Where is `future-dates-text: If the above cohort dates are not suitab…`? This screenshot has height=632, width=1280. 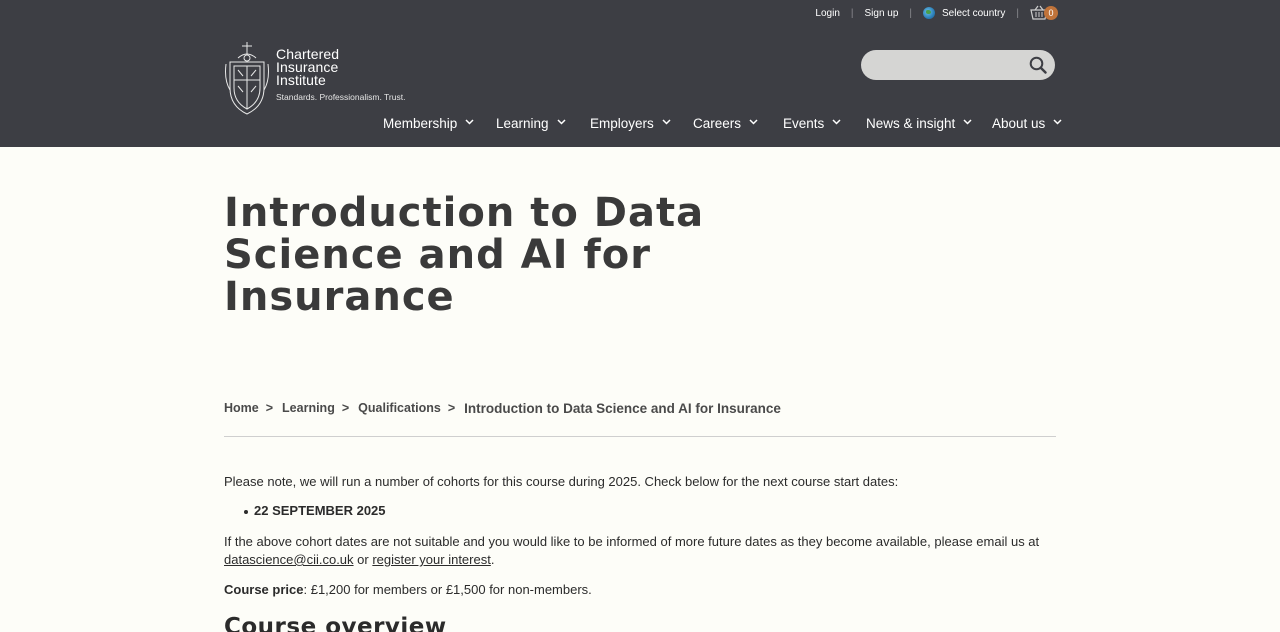 future-dates-text: If the above cohort dates are not suitab… is located at coordinates (632, 541).